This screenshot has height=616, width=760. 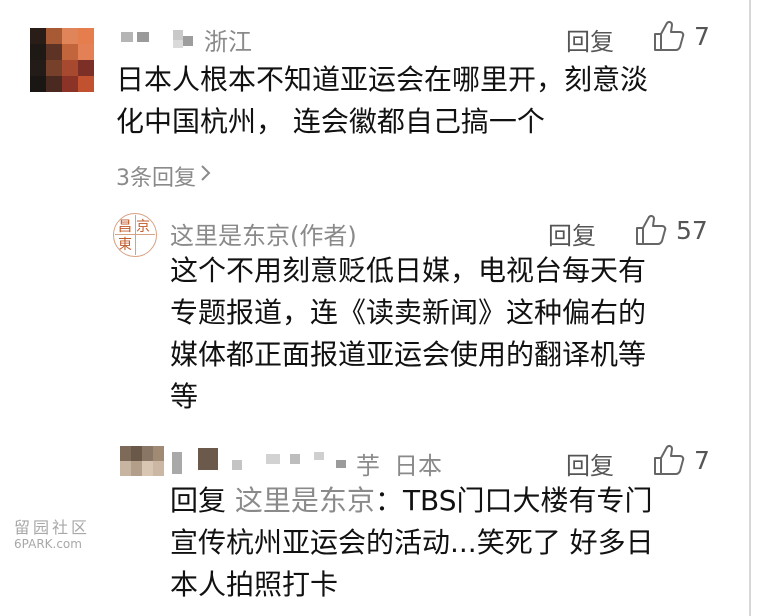 I want to click on replies-count-label: 3条回复, so click(x=156, y=178).